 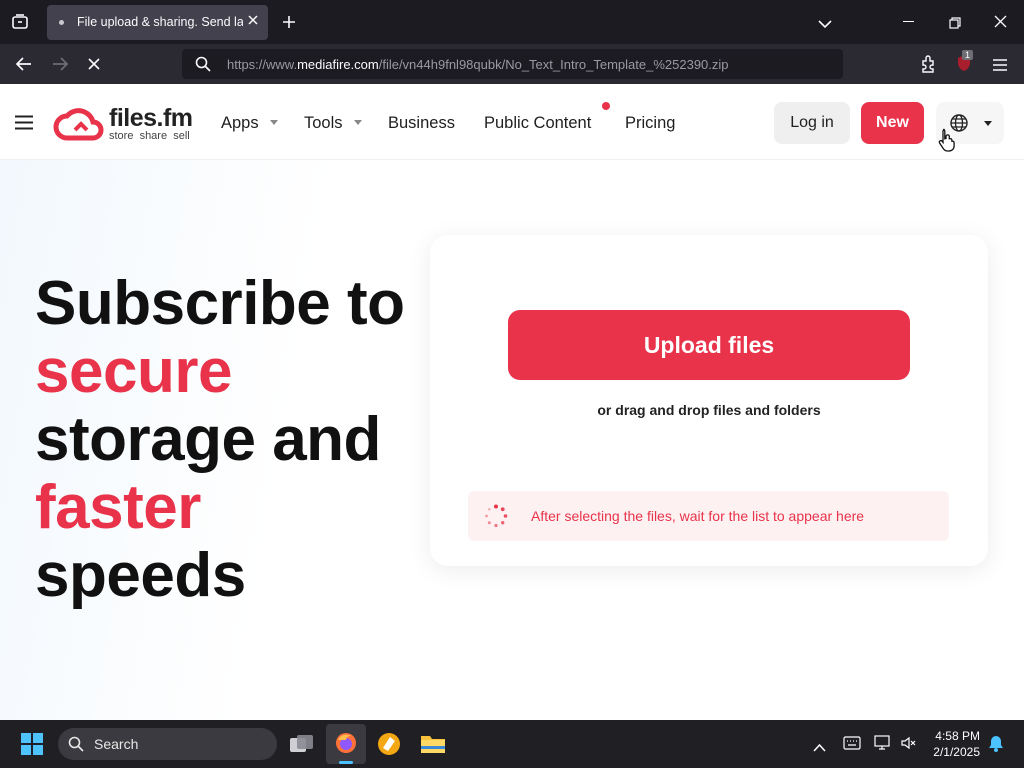 What do you see at coordinates (606, 106) in the screenshot?
I see `notification-dot` at bounding box center [606, 106].